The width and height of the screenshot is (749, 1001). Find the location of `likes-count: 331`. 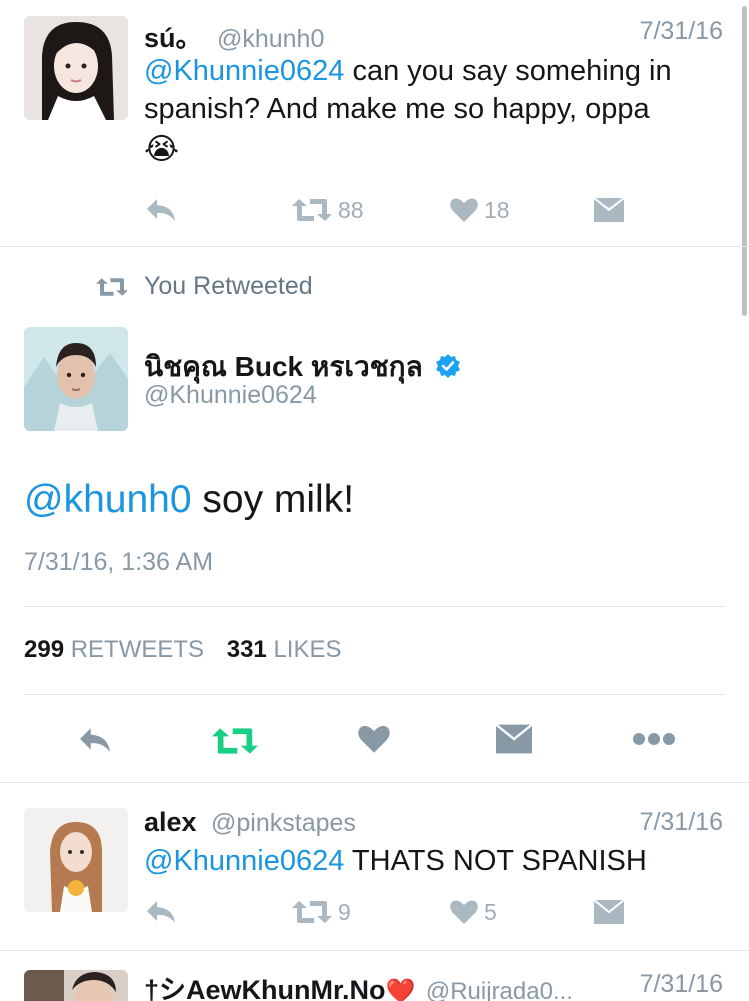

likes-count: 331 is located at coordinates (247, 649).